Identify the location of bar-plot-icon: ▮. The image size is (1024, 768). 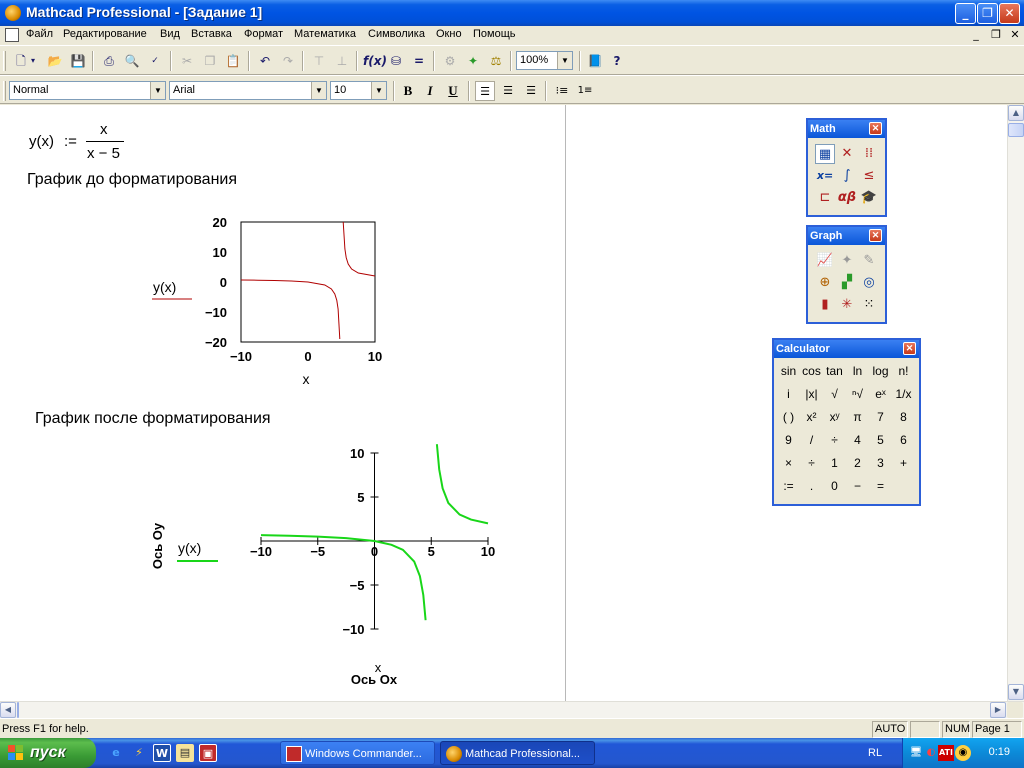
(825, 305).